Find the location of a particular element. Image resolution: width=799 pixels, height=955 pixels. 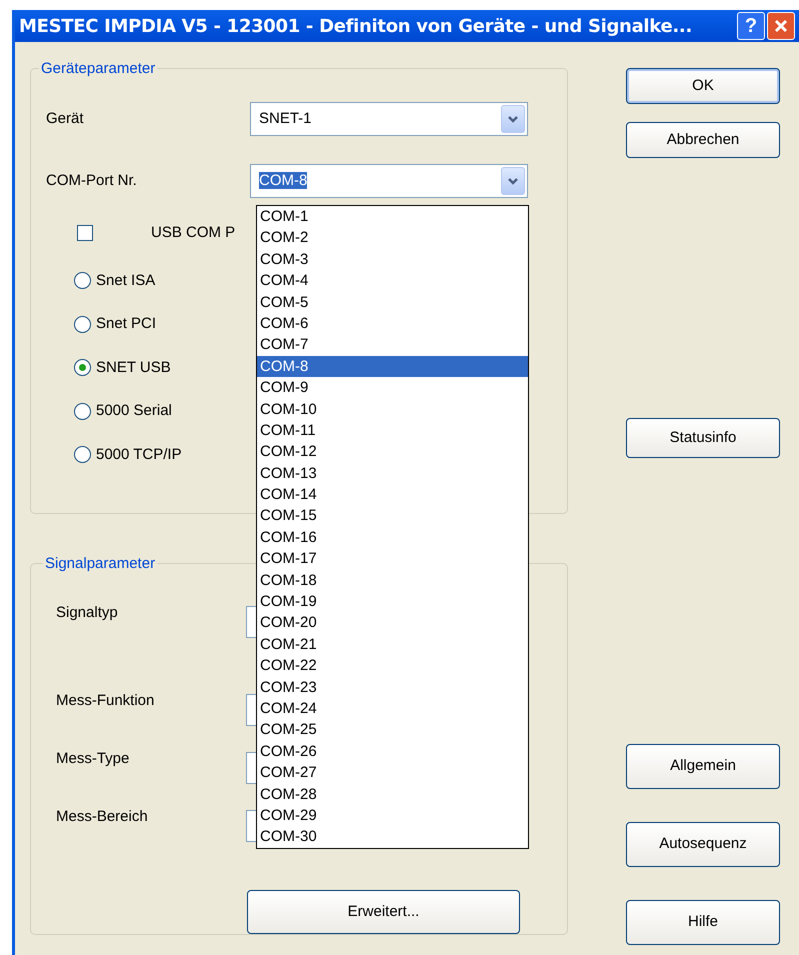

dropdown-option: COM-25 is located at coordinates (392, 730).